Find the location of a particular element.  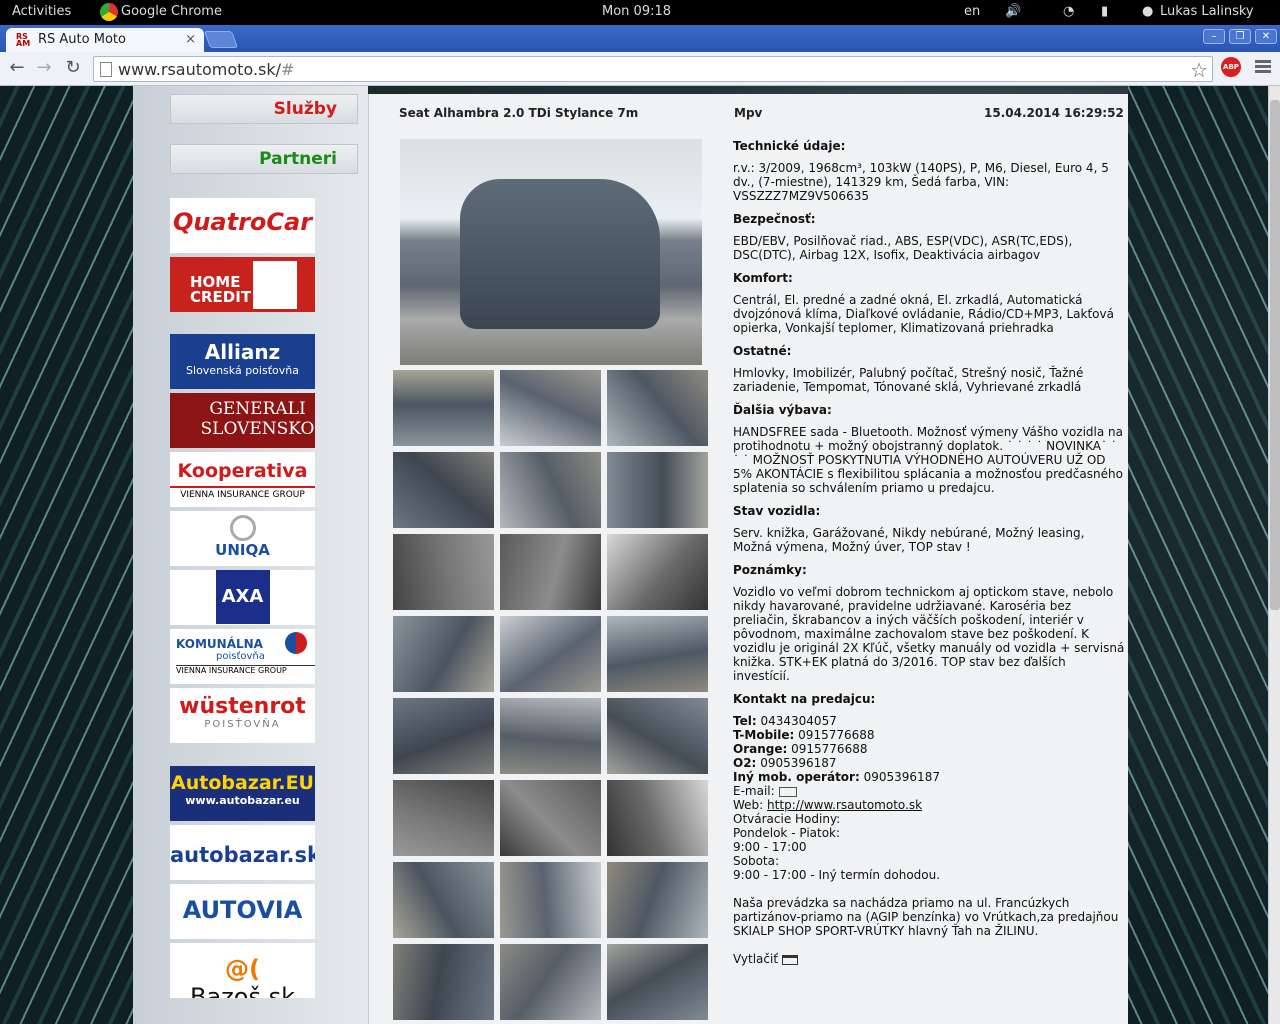

banner-generali: GENERALI SLOVENSKO is located at coordinates (242, 420).